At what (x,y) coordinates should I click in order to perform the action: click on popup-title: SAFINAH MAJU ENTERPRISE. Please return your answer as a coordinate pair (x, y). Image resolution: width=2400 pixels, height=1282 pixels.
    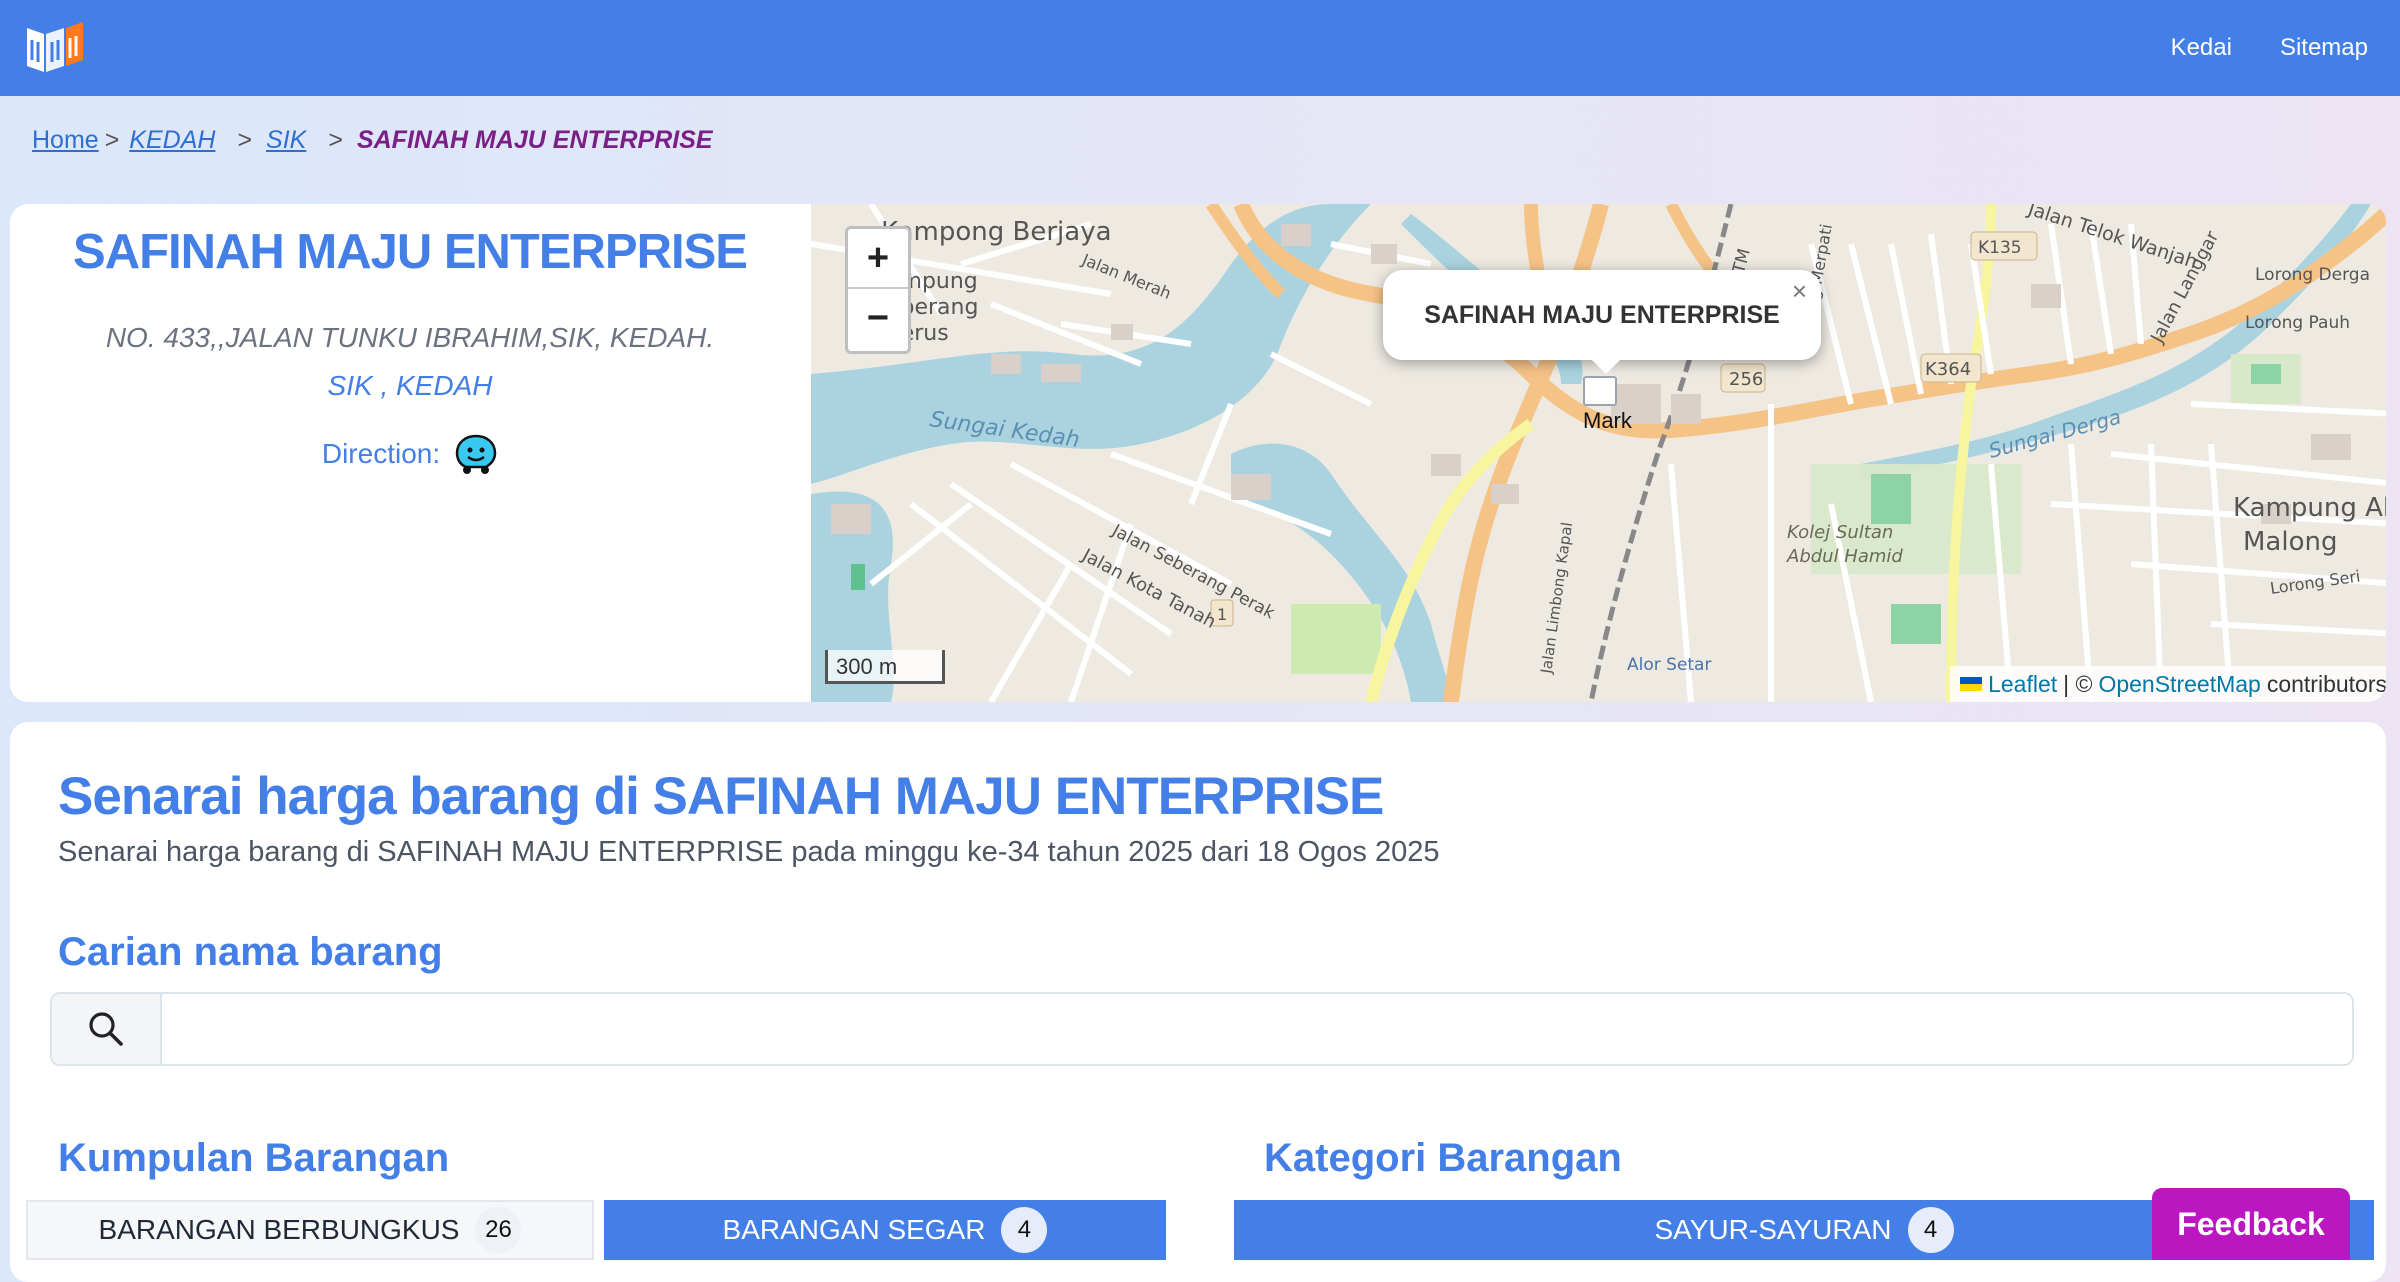
    Looking at the image, I should click on (1602, 314).